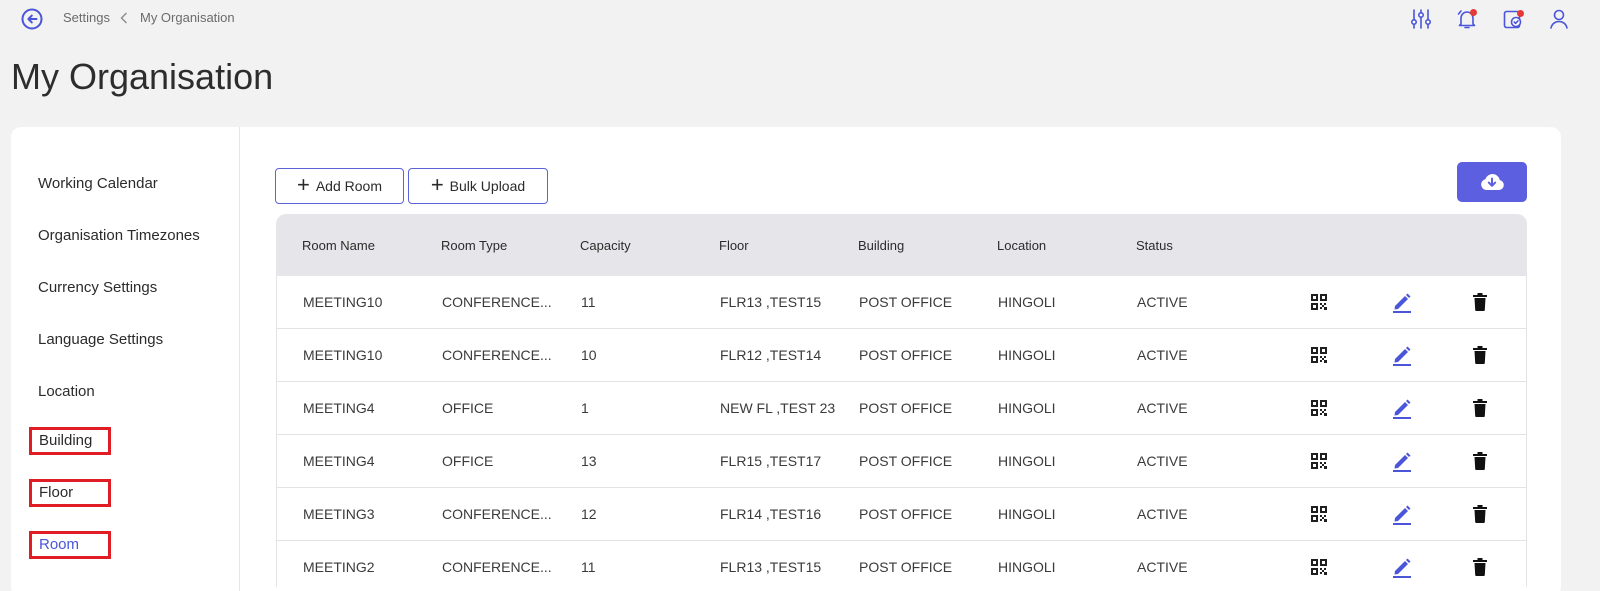 The height and width of the screenshot is (591, 1600). What do you see at coordinates (1520, 13) in the screenshot?
I see `calendar-dot` at bounding box center [1520, 13].